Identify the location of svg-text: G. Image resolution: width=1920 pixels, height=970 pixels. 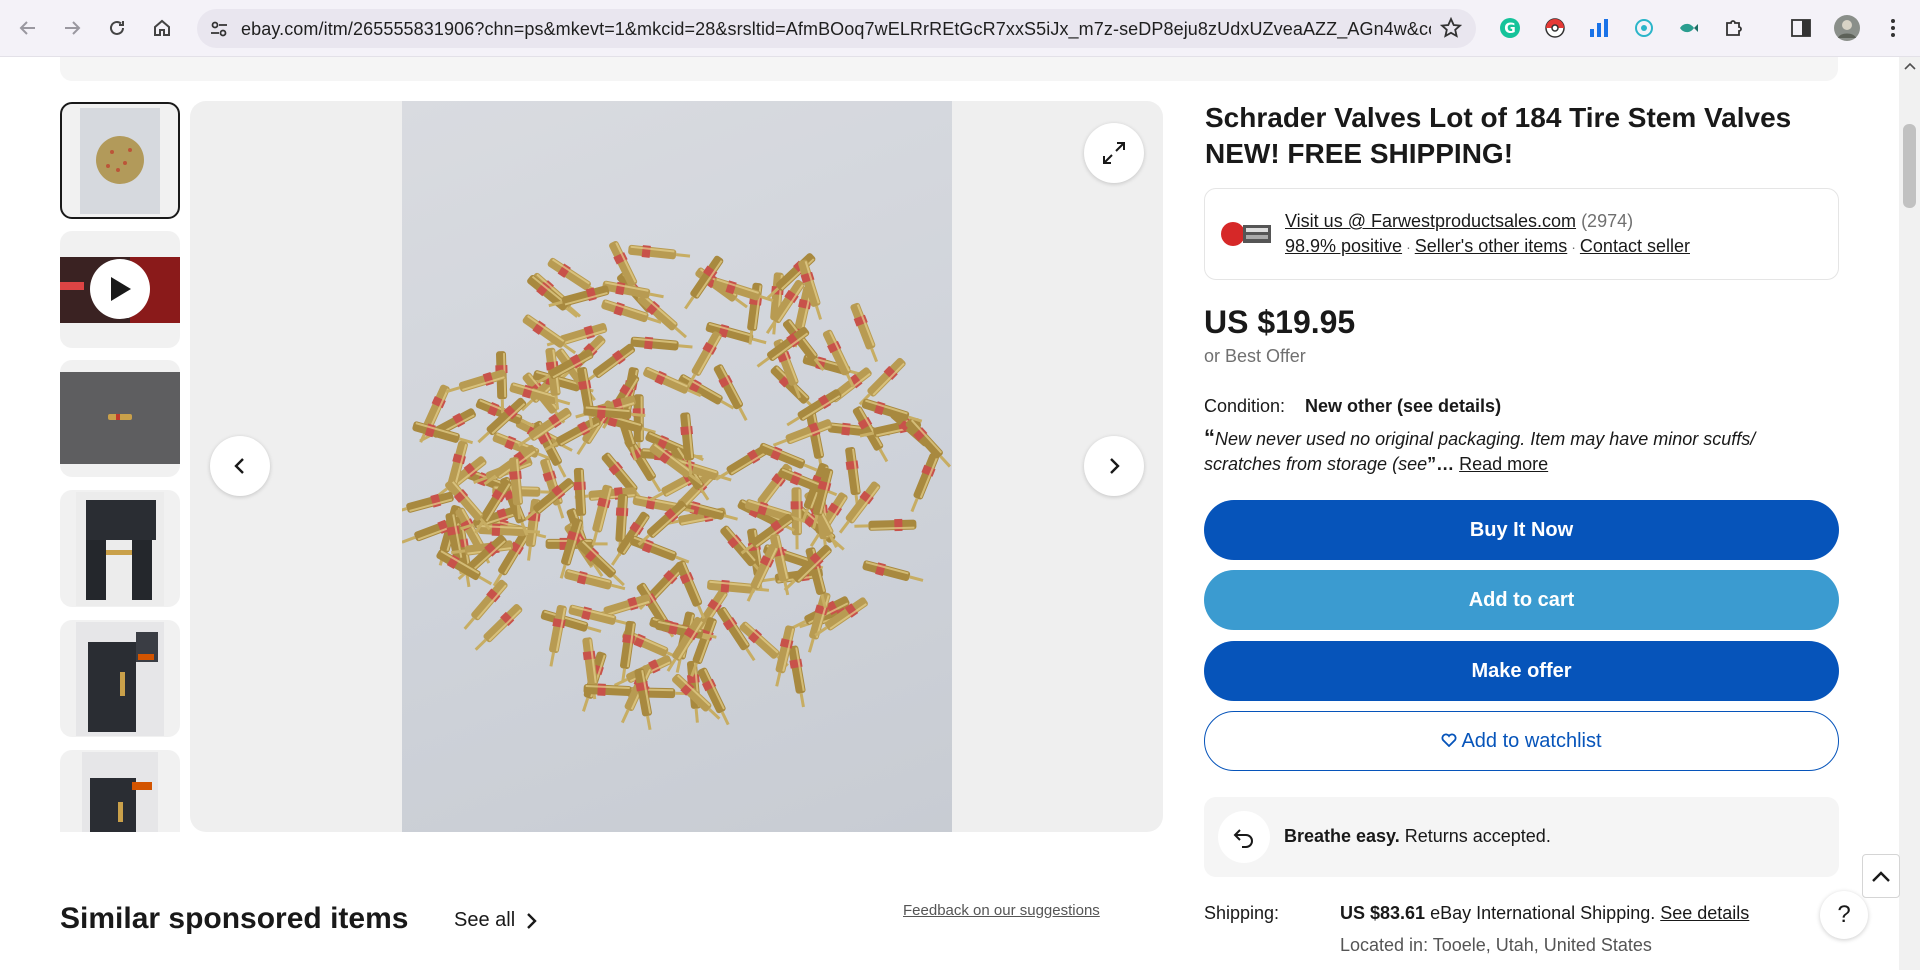
(1510, 29).